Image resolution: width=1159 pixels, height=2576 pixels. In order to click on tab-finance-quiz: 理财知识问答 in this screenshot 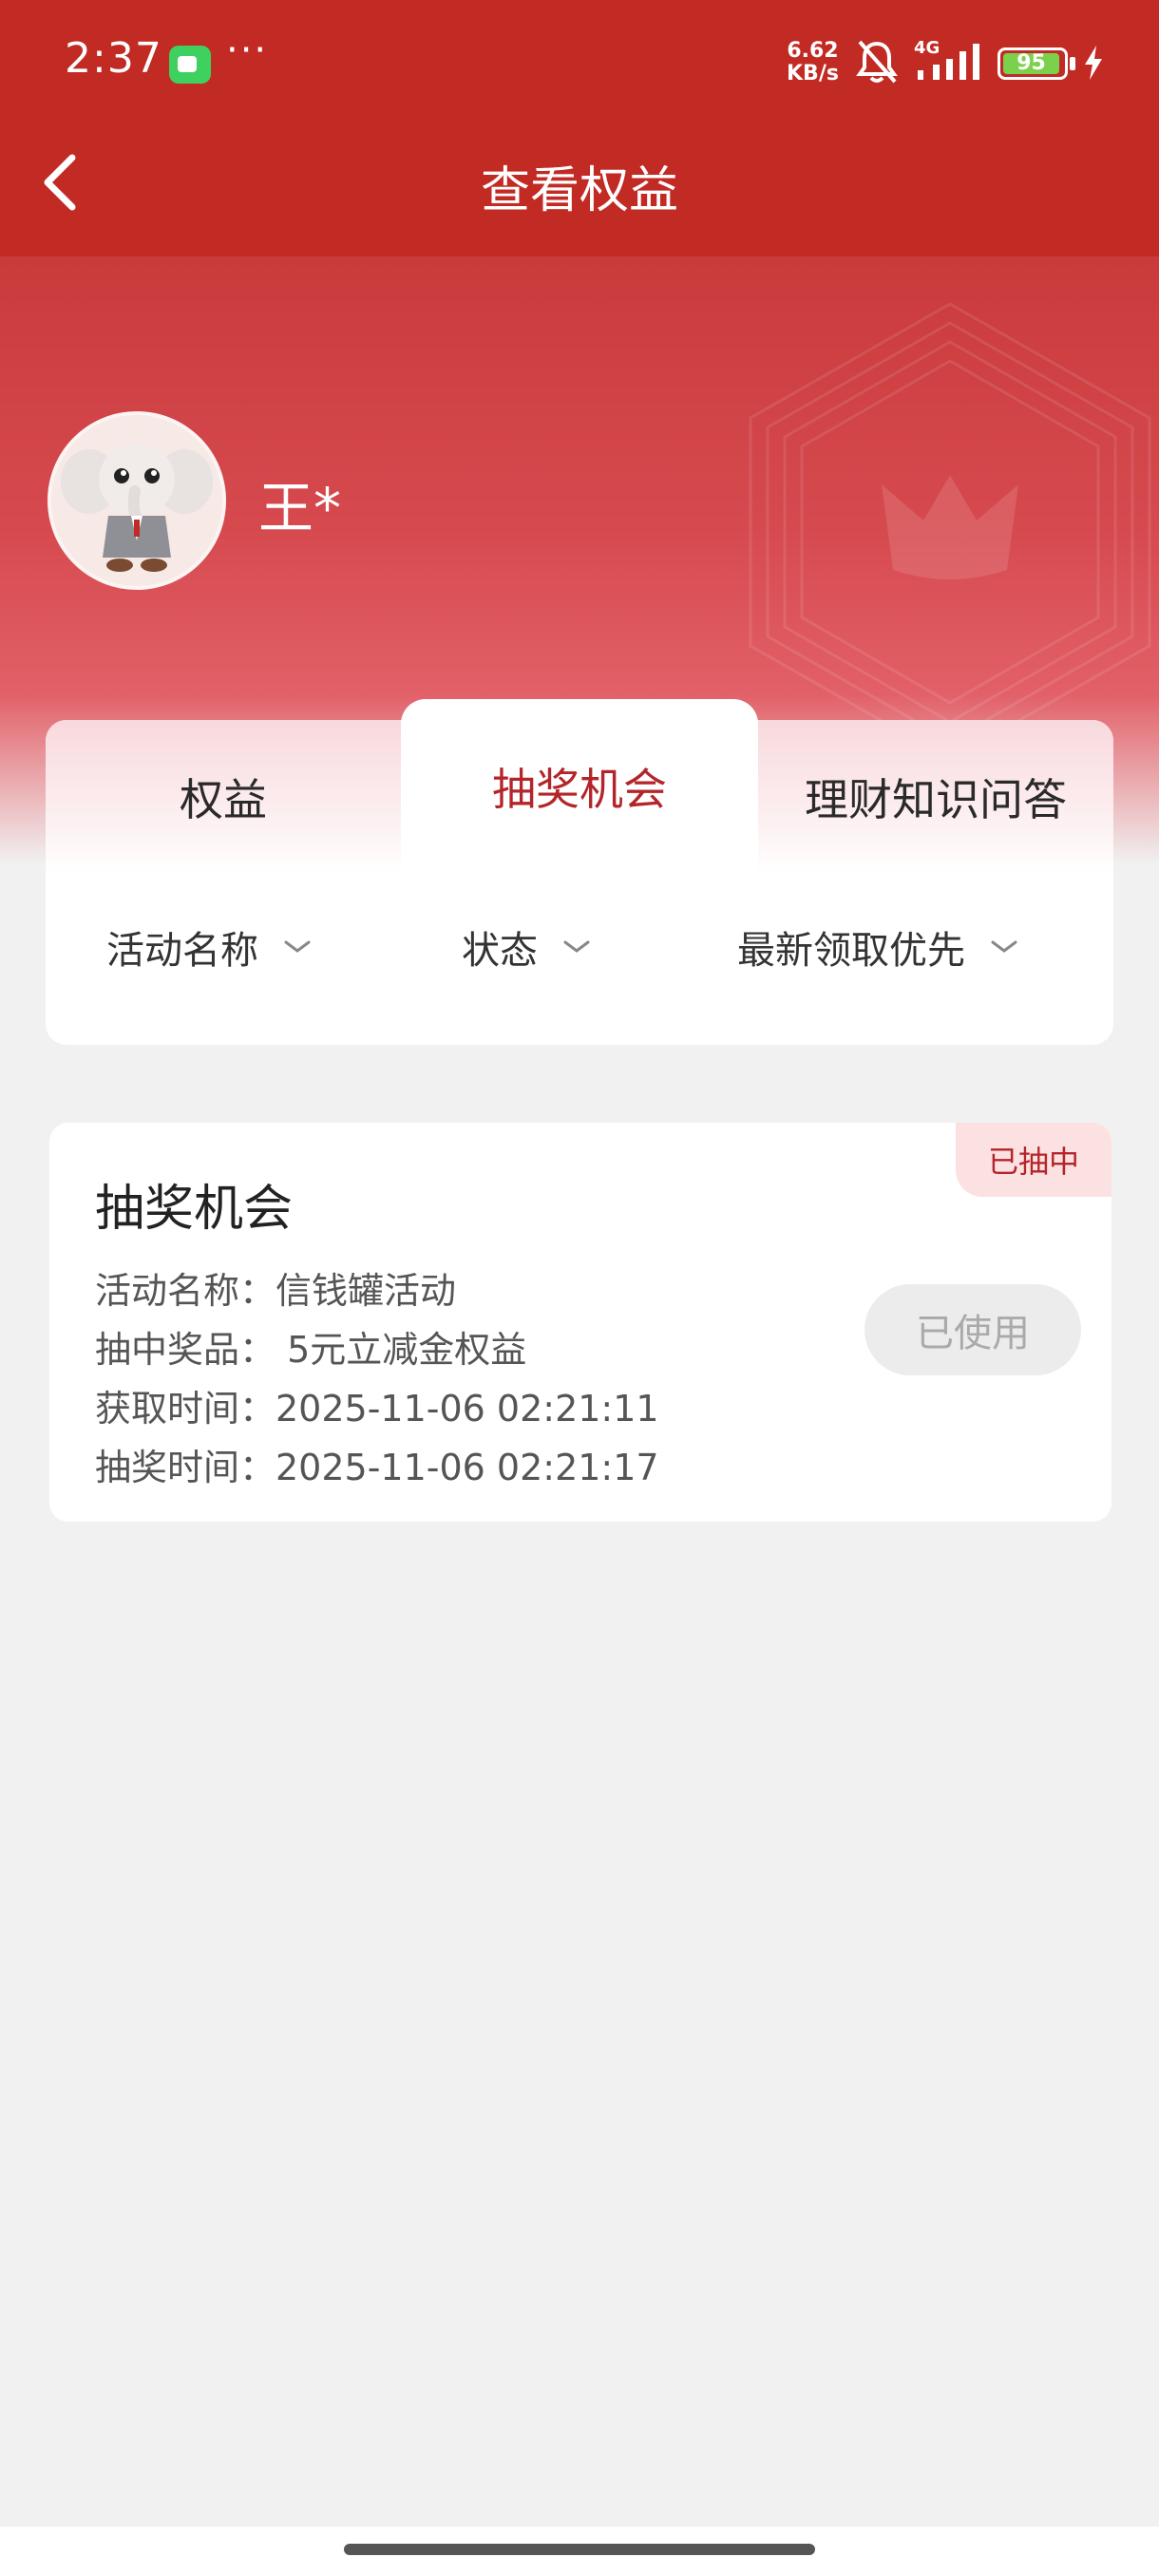, I will do `click(935, 797)`.